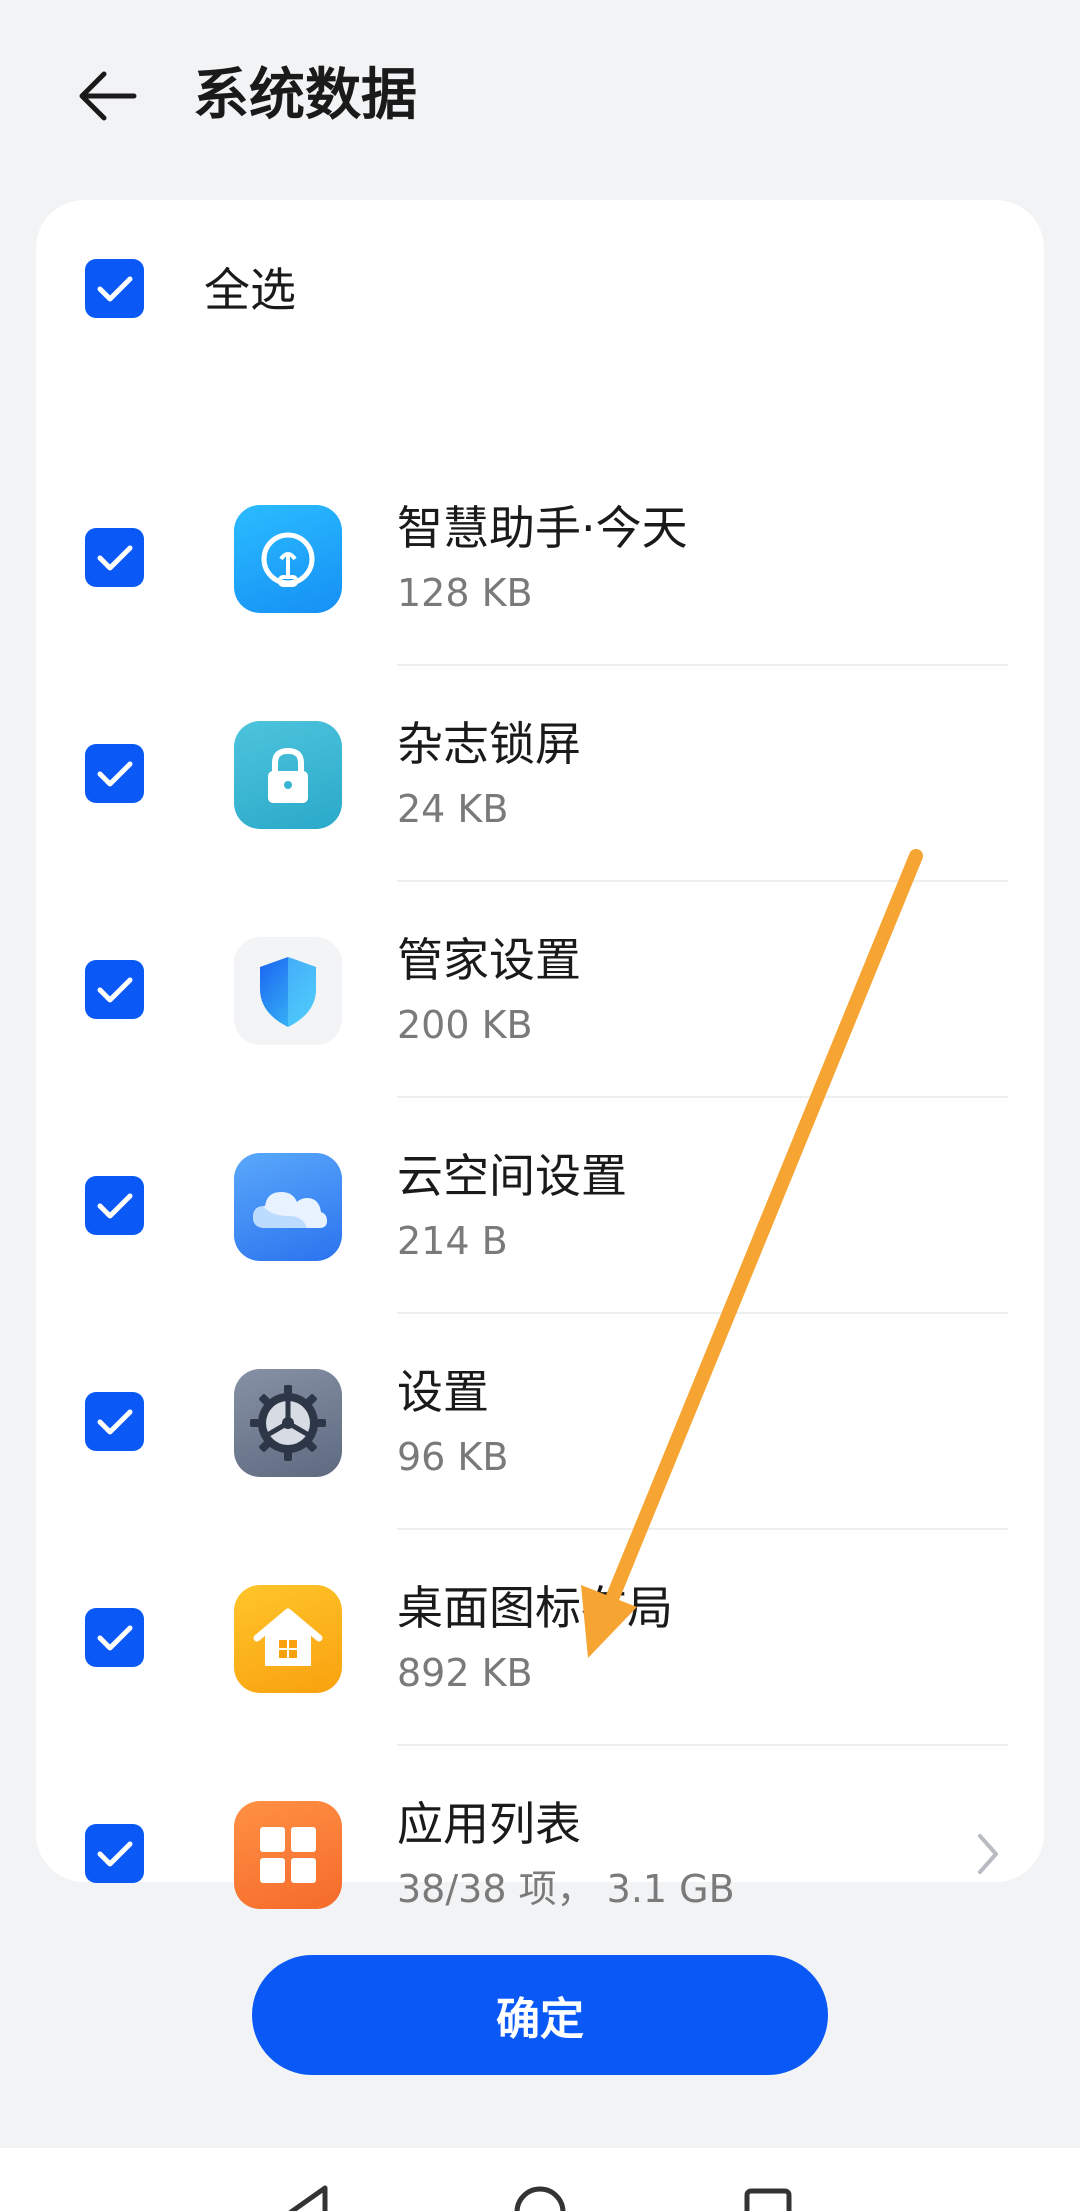 This screenshot has height=2211, width=1080. Describe the element at coordinates (489, 1824) in the screenshot. I see `item-name: 应用列表` at that location.